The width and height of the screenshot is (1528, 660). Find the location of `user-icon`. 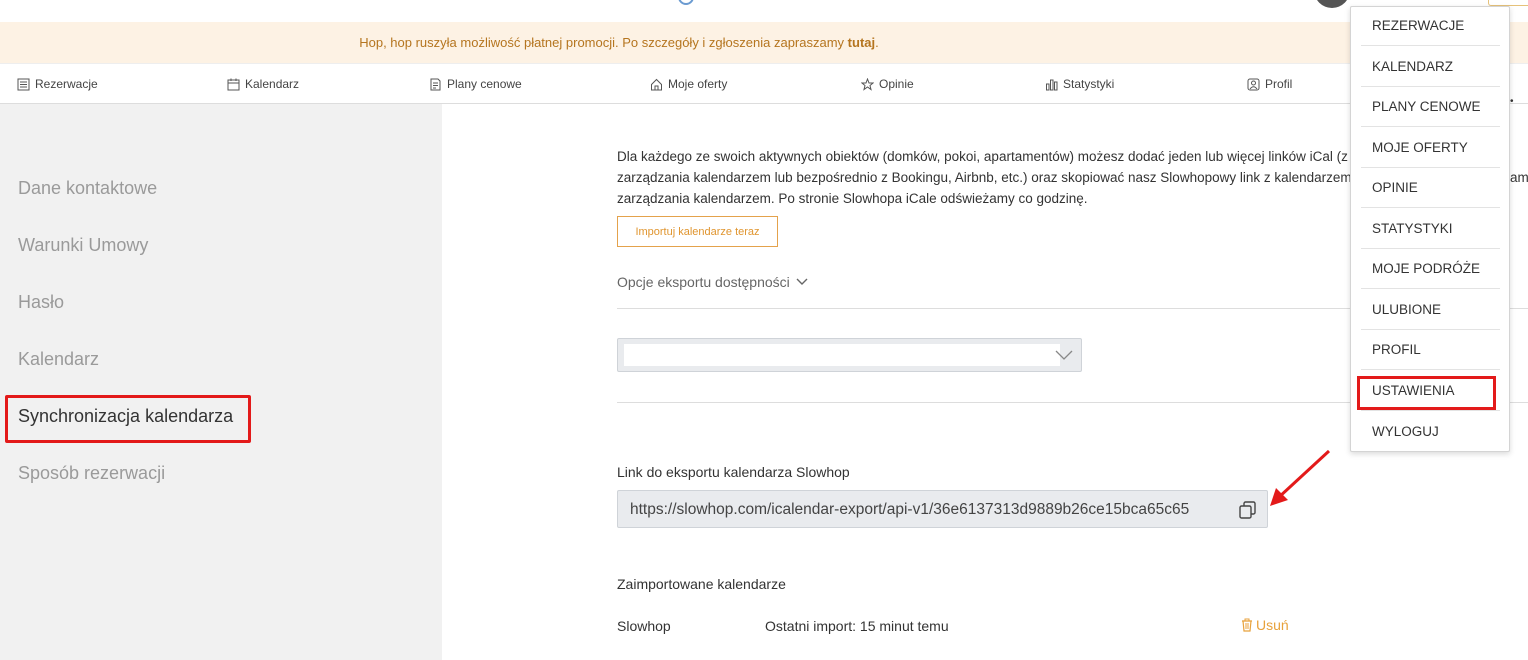

user-icon is located at coordinates (1253, 84).